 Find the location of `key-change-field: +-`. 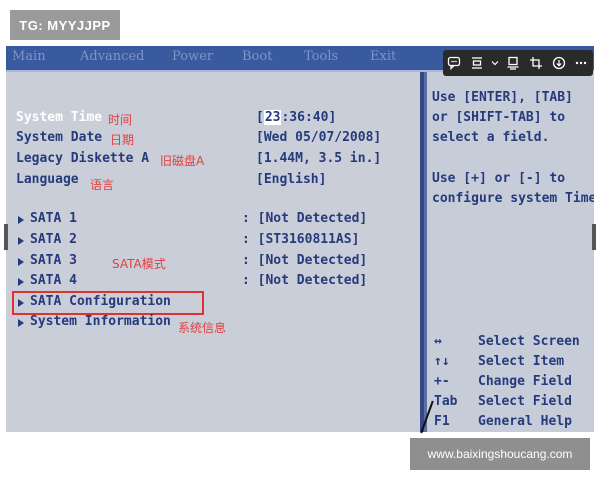

key-change-field: +- is located at coordinates (442, 381).